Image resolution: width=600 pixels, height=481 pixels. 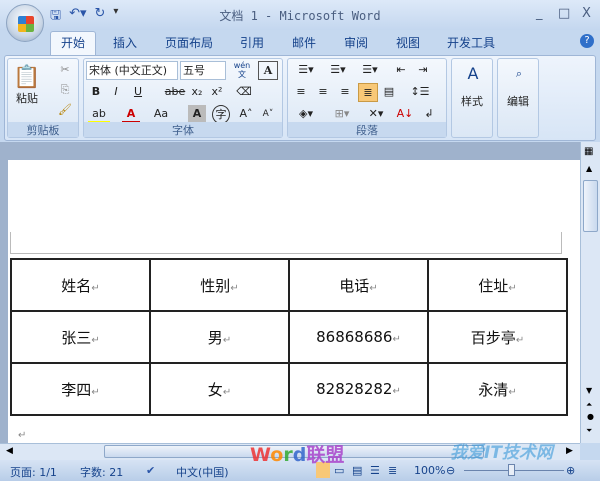 I want to click on window-title: 文档 1 - Microsoft Word, so click(x=300, y=16).